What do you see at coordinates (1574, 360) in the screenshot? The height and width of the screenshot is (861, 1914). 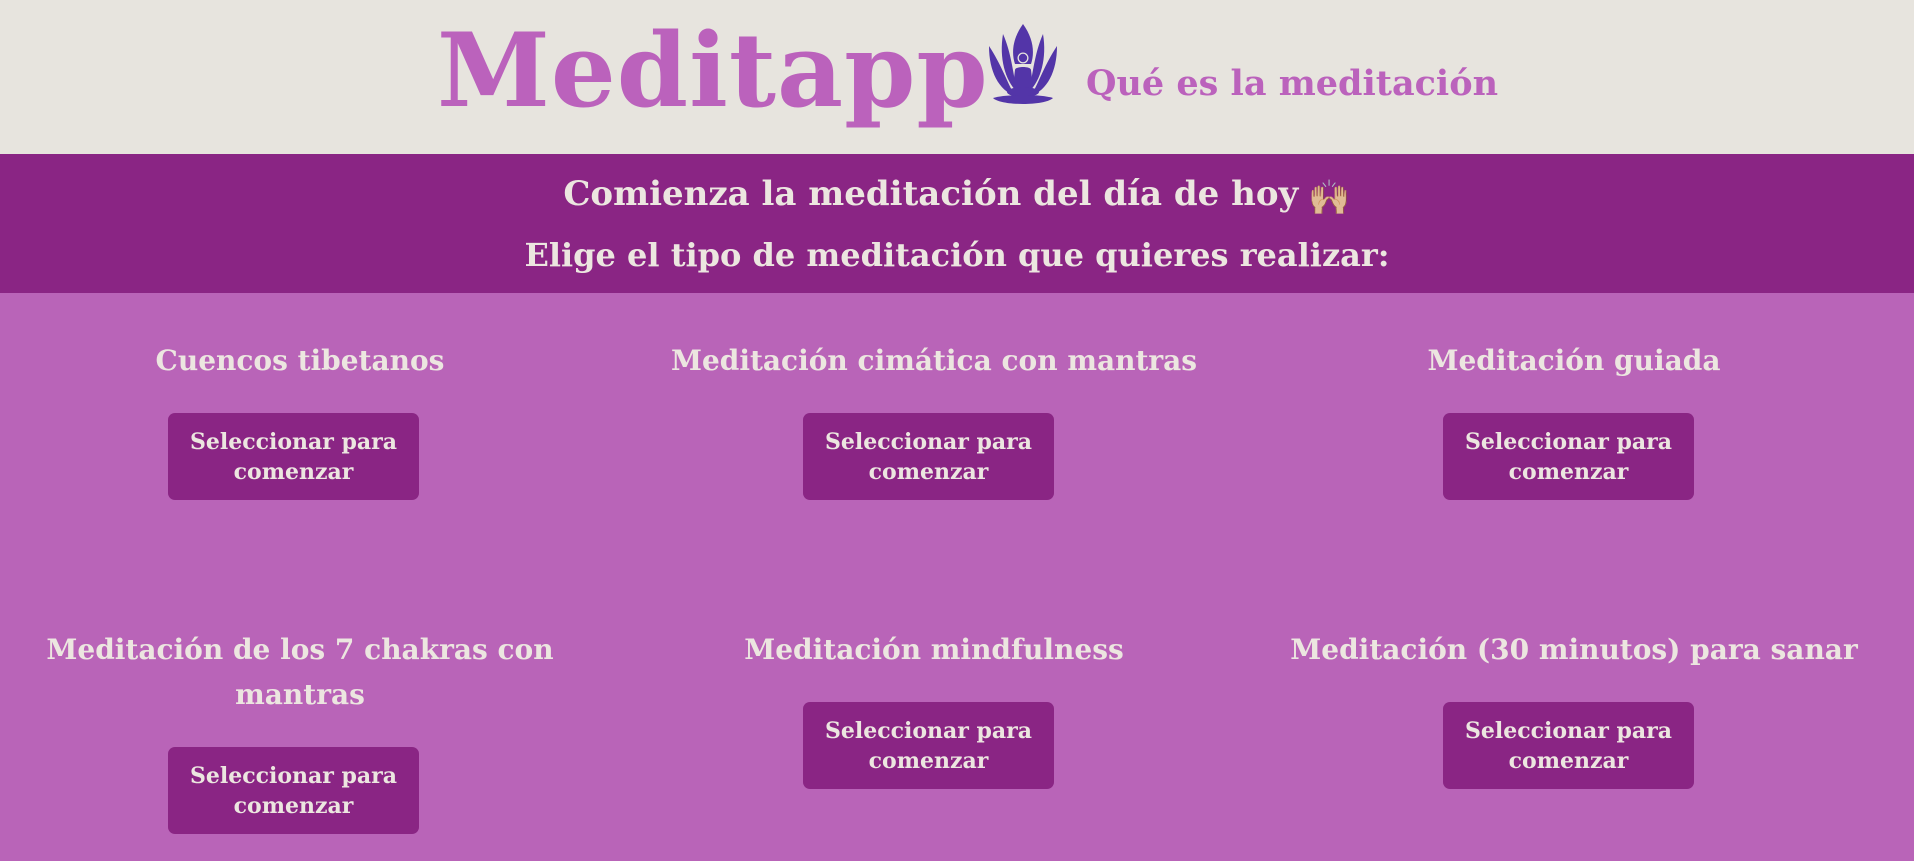 I see `meditation-title: Meditación guiada` at bounding box center [1574, 360].